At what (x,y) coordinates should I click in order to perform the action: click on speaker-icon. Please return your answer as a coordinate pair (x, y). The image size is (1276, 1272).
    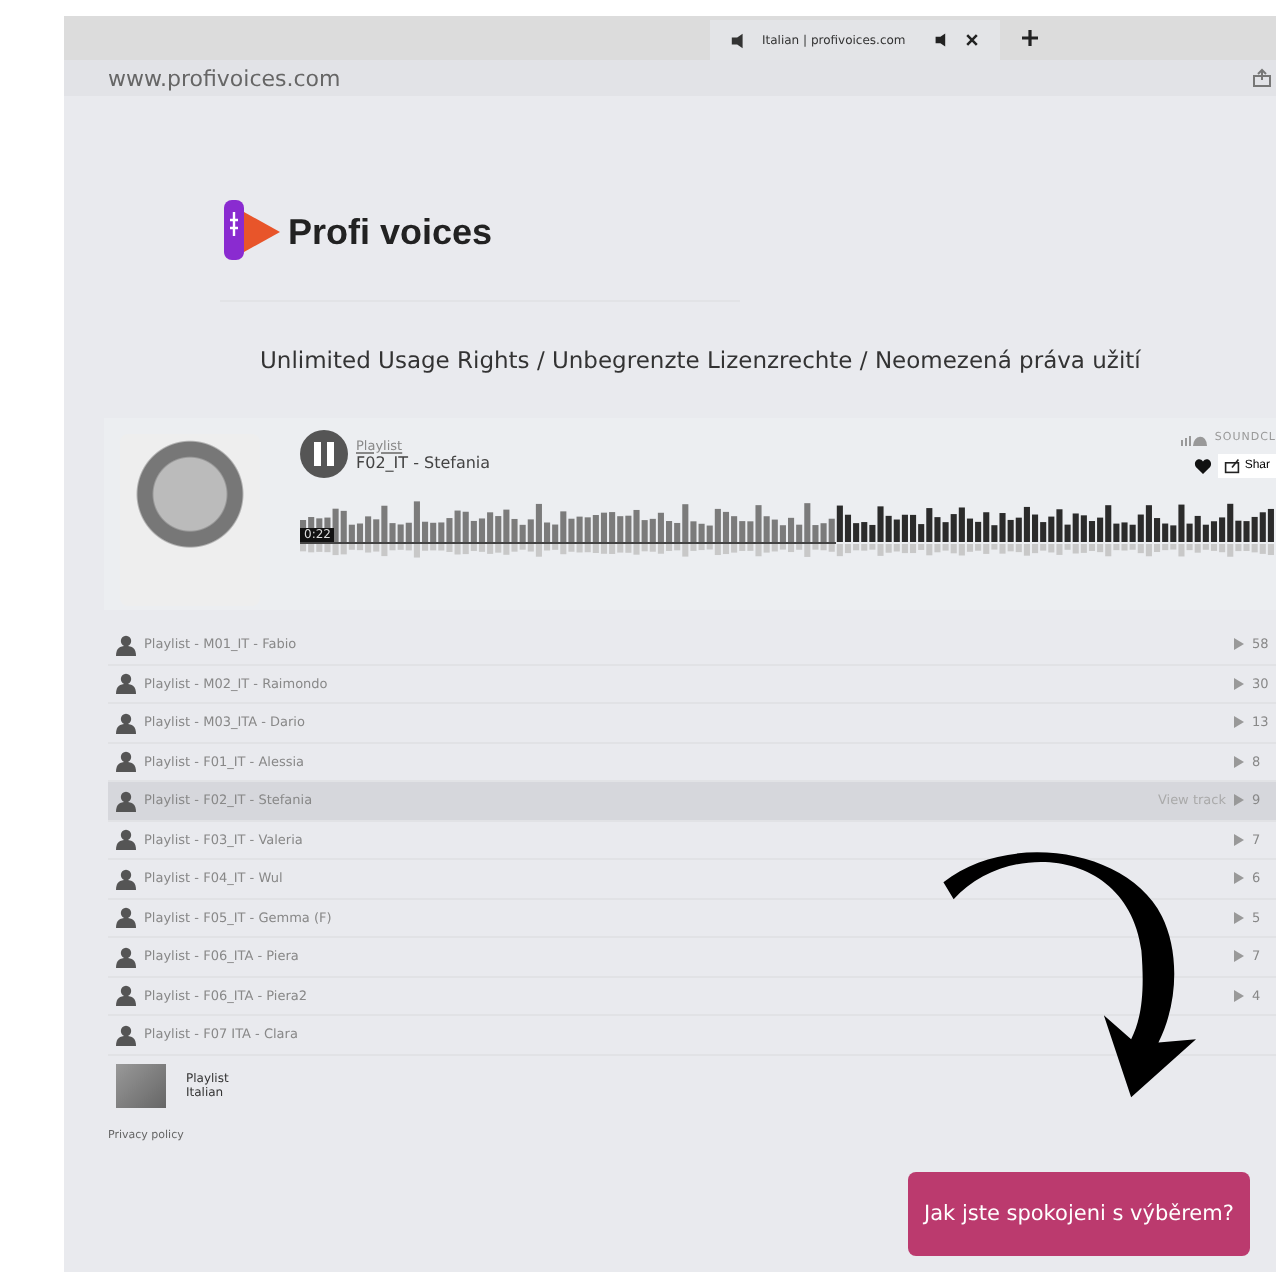
    Looking at the image, I should click on (739, 40).